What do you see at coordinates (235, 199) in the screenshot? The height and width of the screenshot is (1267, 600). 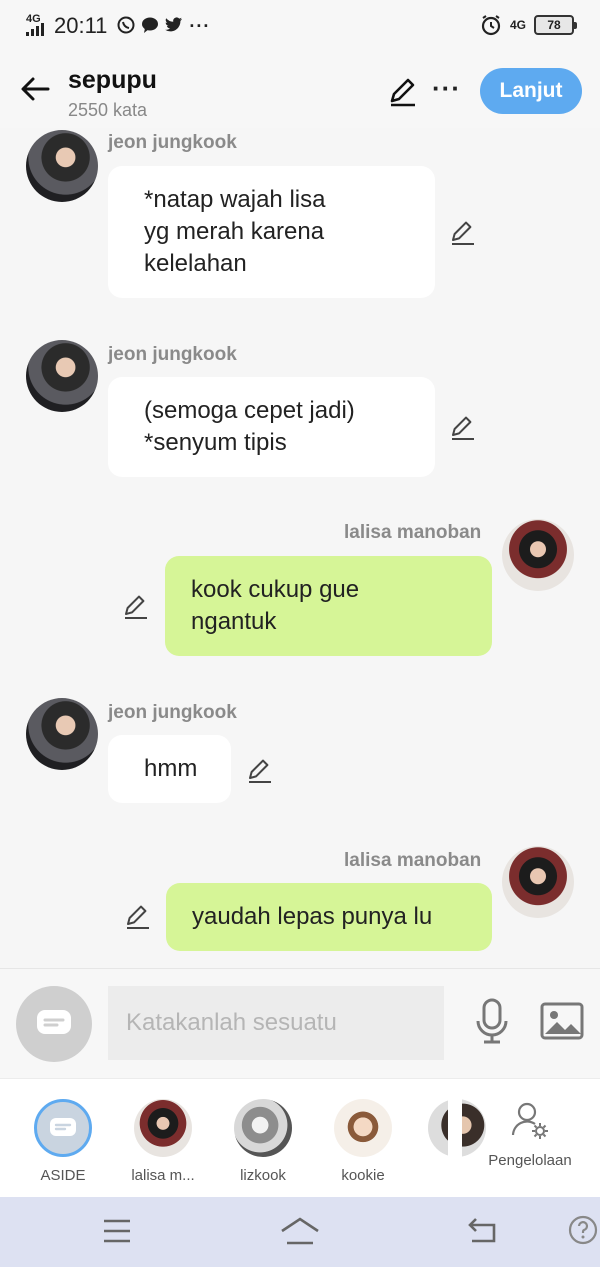 I see `message-line: *natap wajah lisa` at bounding box center [235, 199].